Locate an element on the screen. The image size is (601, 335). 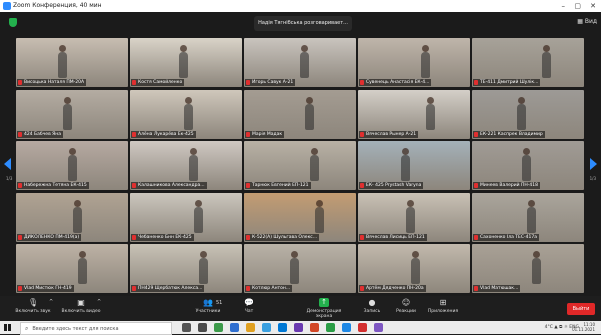
view-button: ▦ Вид is located at coordinates (587, 21).